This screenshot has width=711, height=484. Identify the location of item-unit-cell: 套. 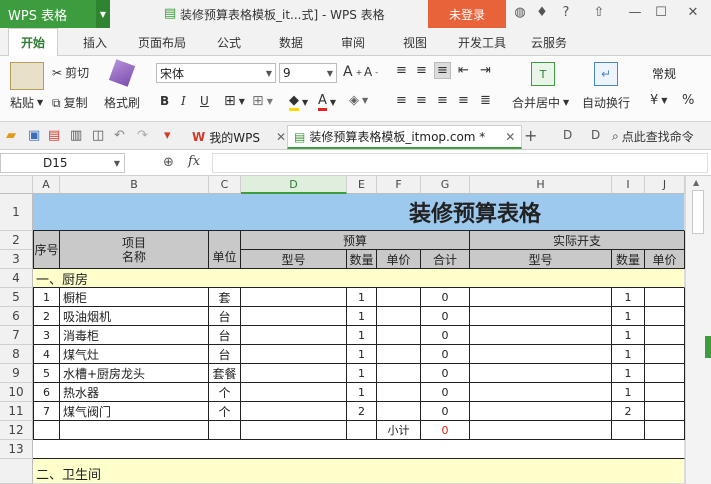
(225, 297).